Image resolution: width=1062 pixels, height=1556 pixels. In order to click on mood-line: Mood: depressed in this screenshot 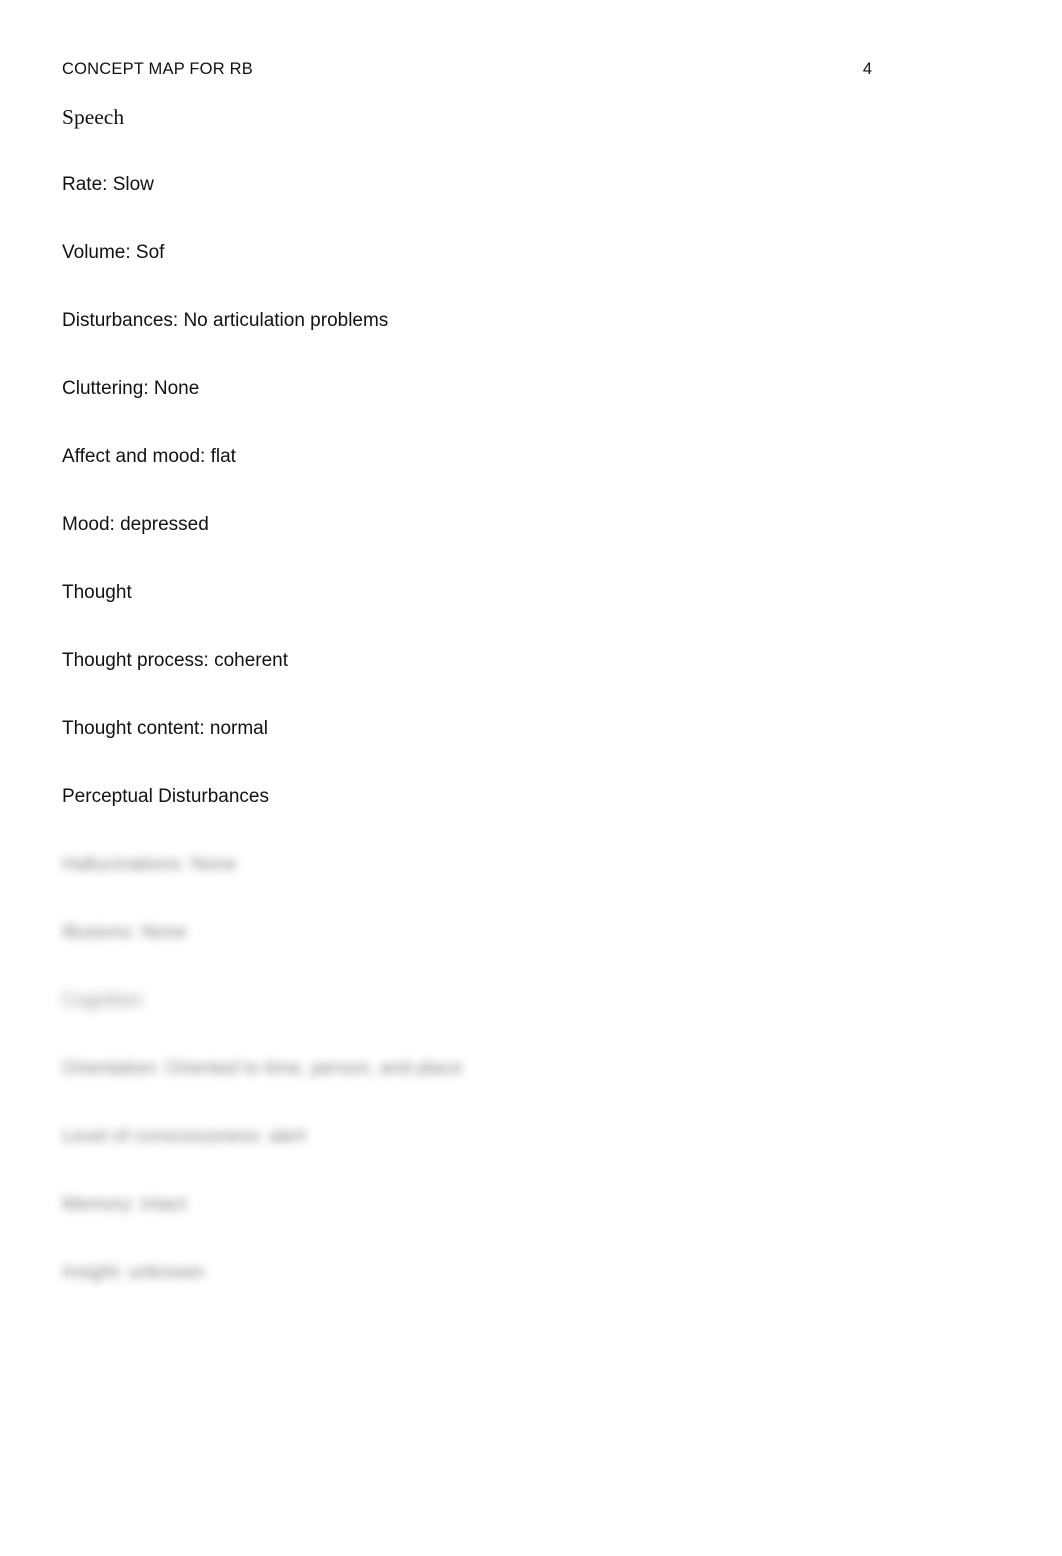, I will do `click(135, 524)`.